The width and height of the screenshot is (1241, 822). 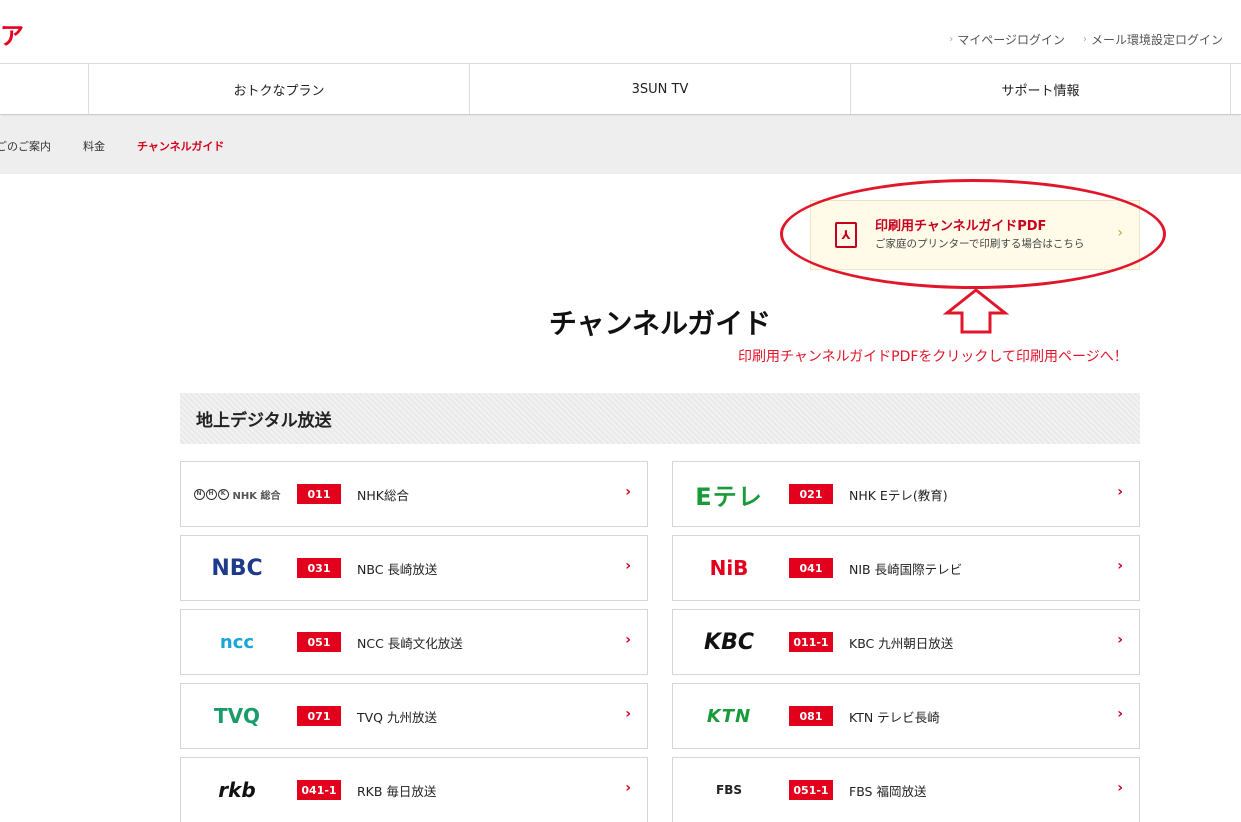 I want to click on channel-name: NIB 長崎国際テレビ, so click(x=906, y=569).